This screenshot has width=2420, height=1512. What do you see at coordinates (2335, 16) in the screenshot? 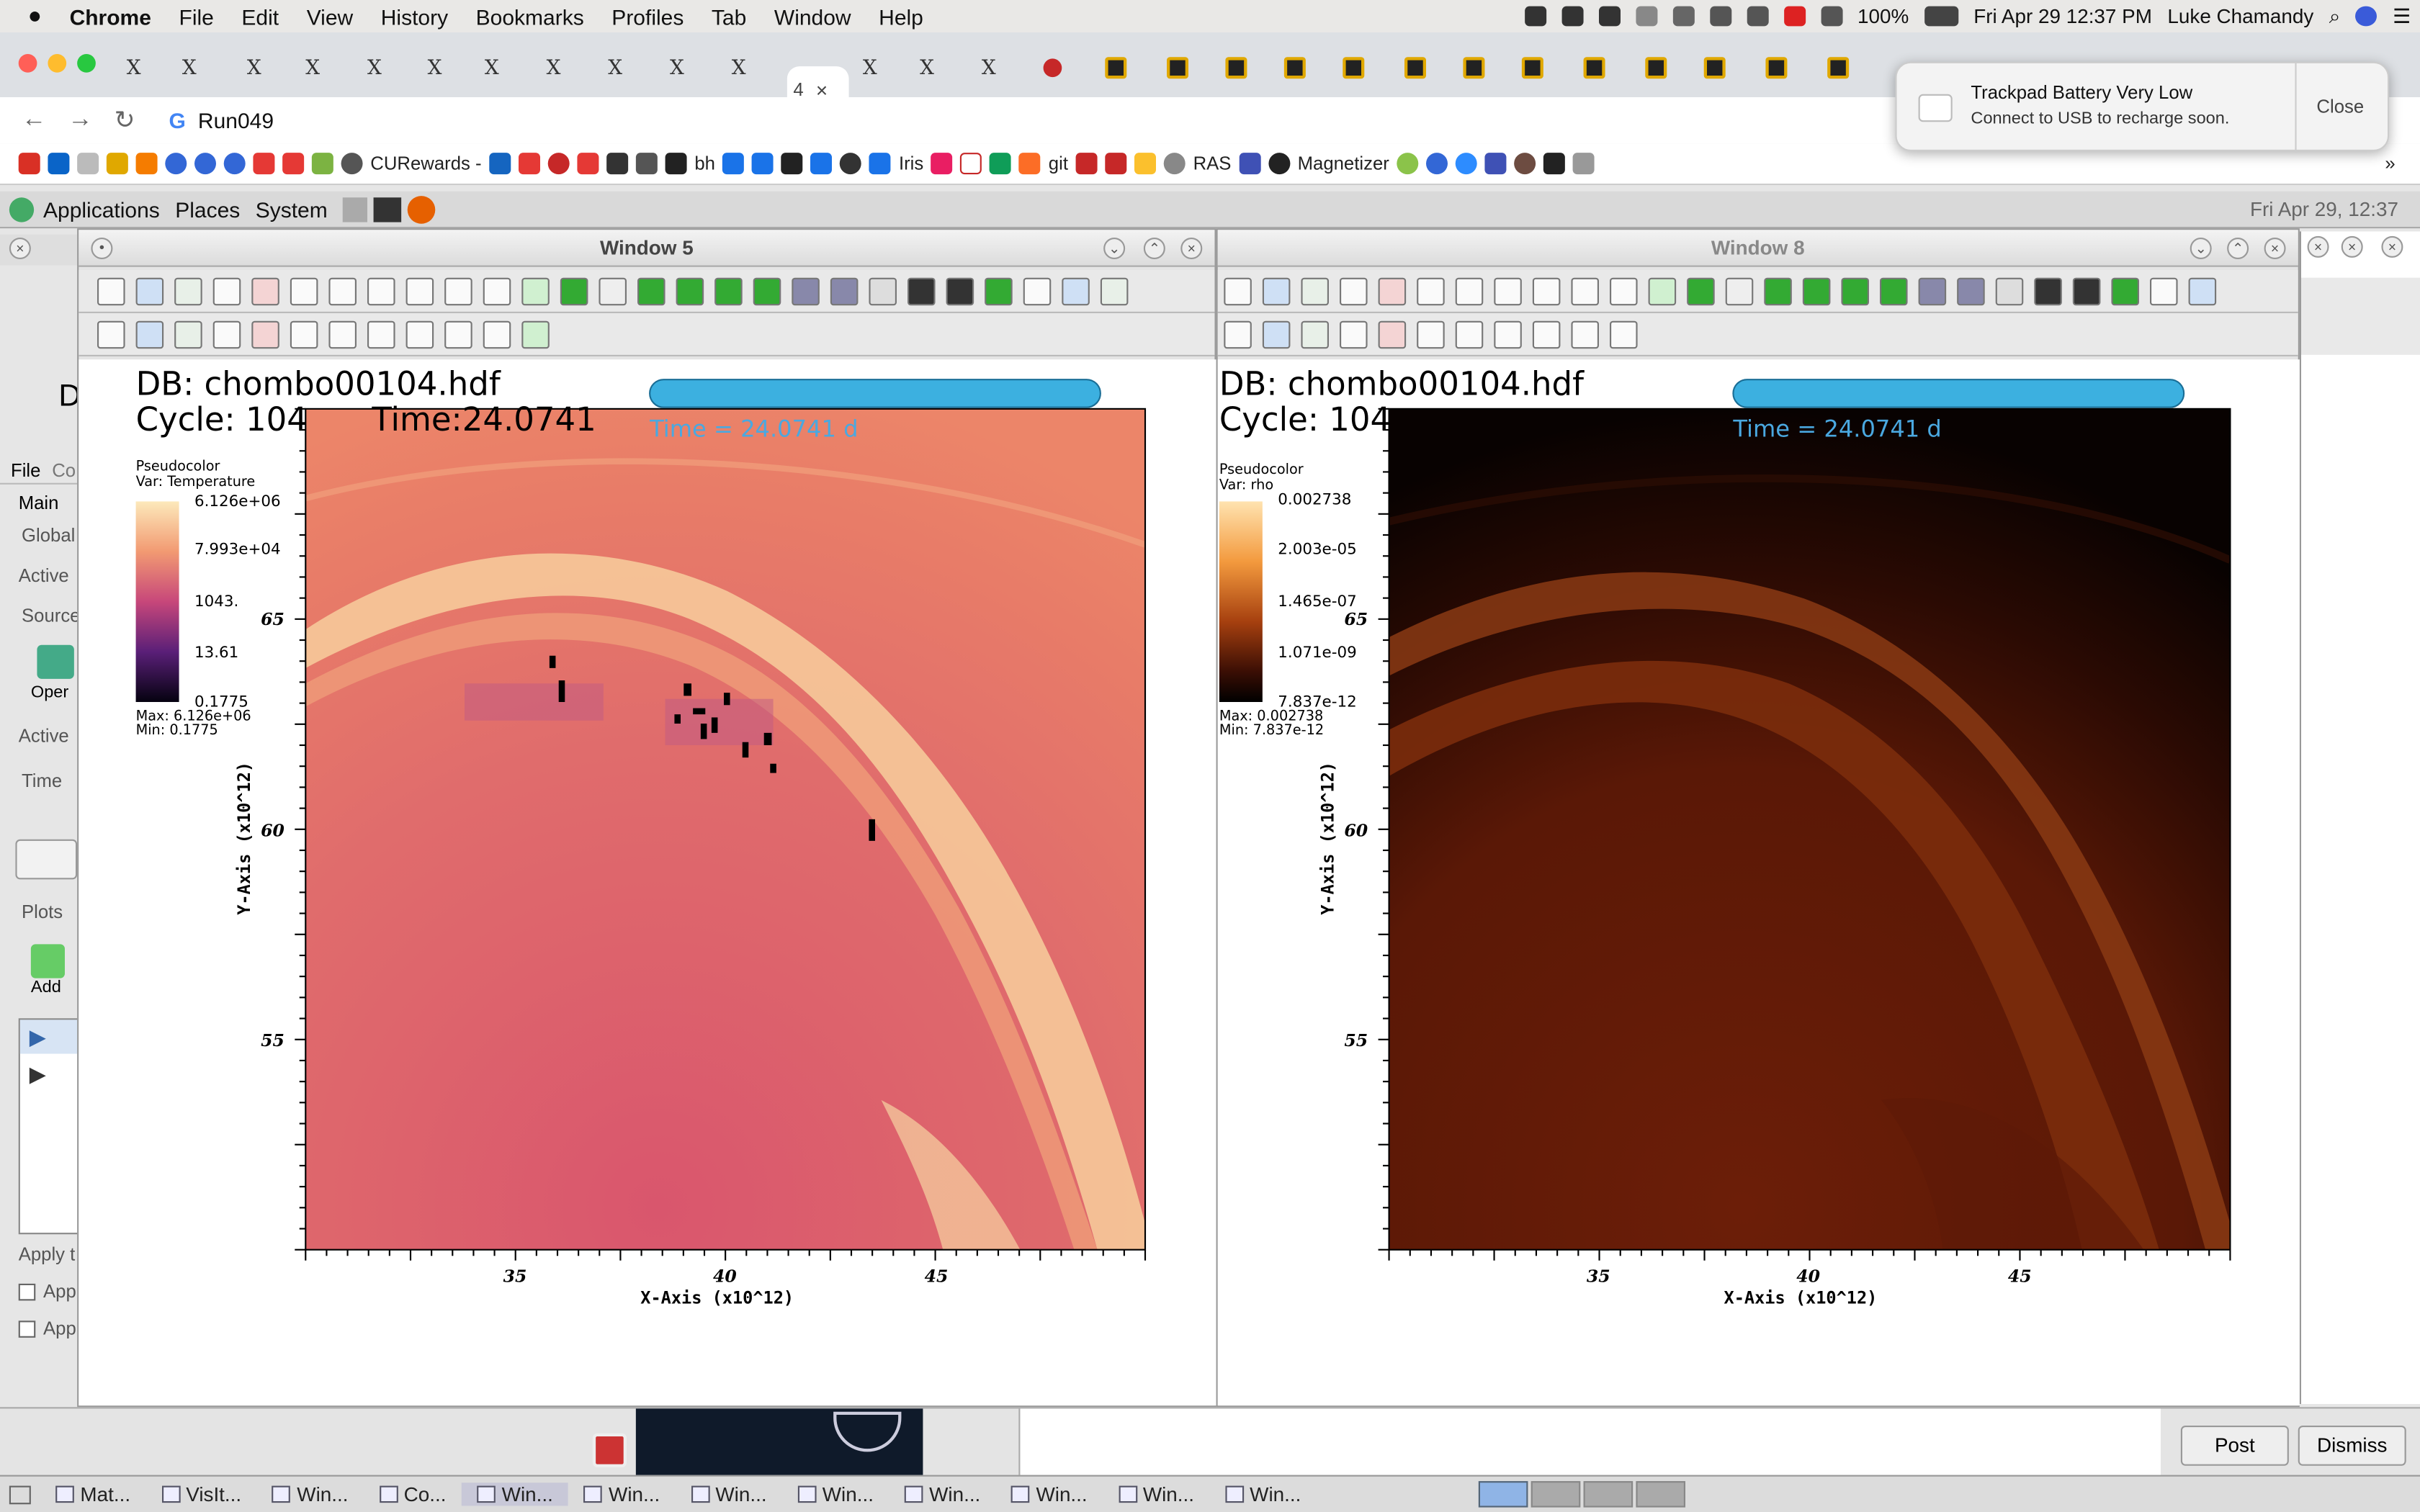
I see `spotlight-icon: ⌕` at bounding box center [2335, 16].